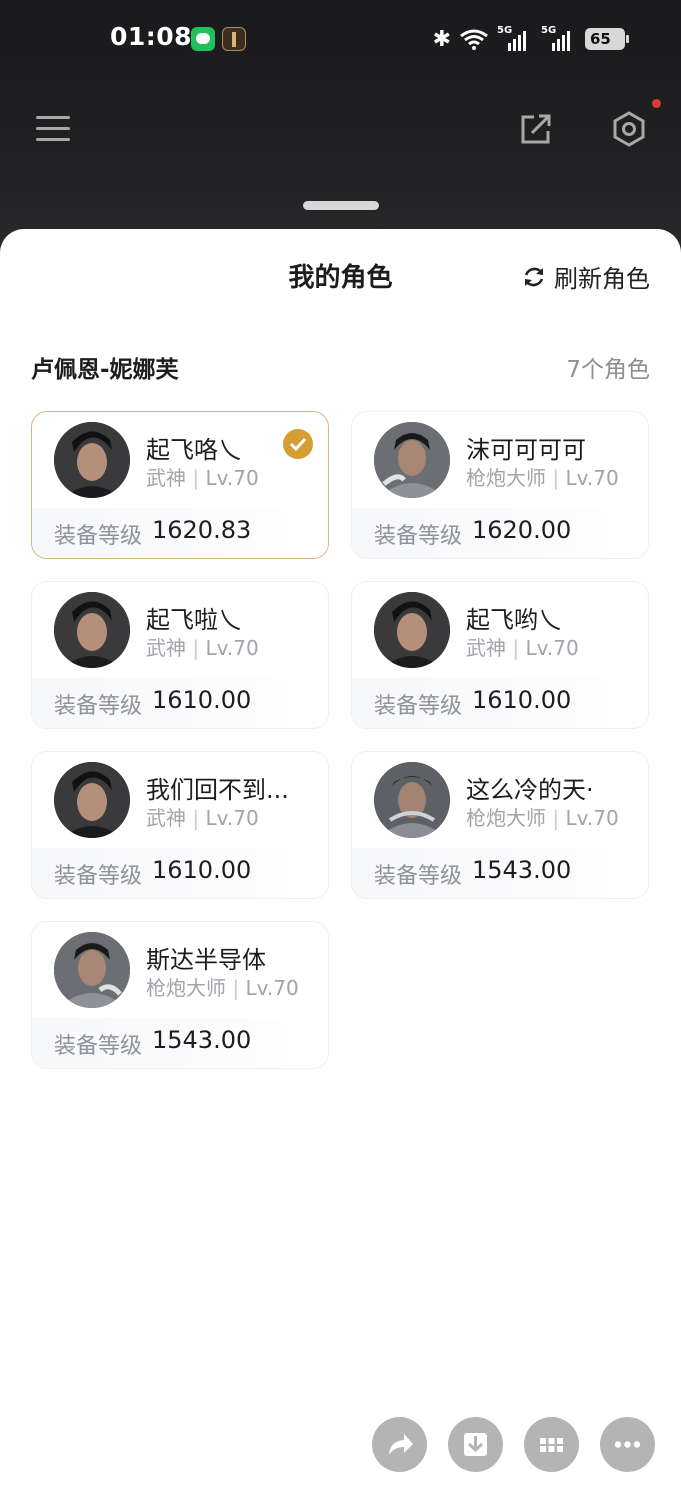 The height and width of the screenshot is (1500, 681). I want to click on status-bar: 01:08 ✱ 5G 5G 65, so click(340, 39).